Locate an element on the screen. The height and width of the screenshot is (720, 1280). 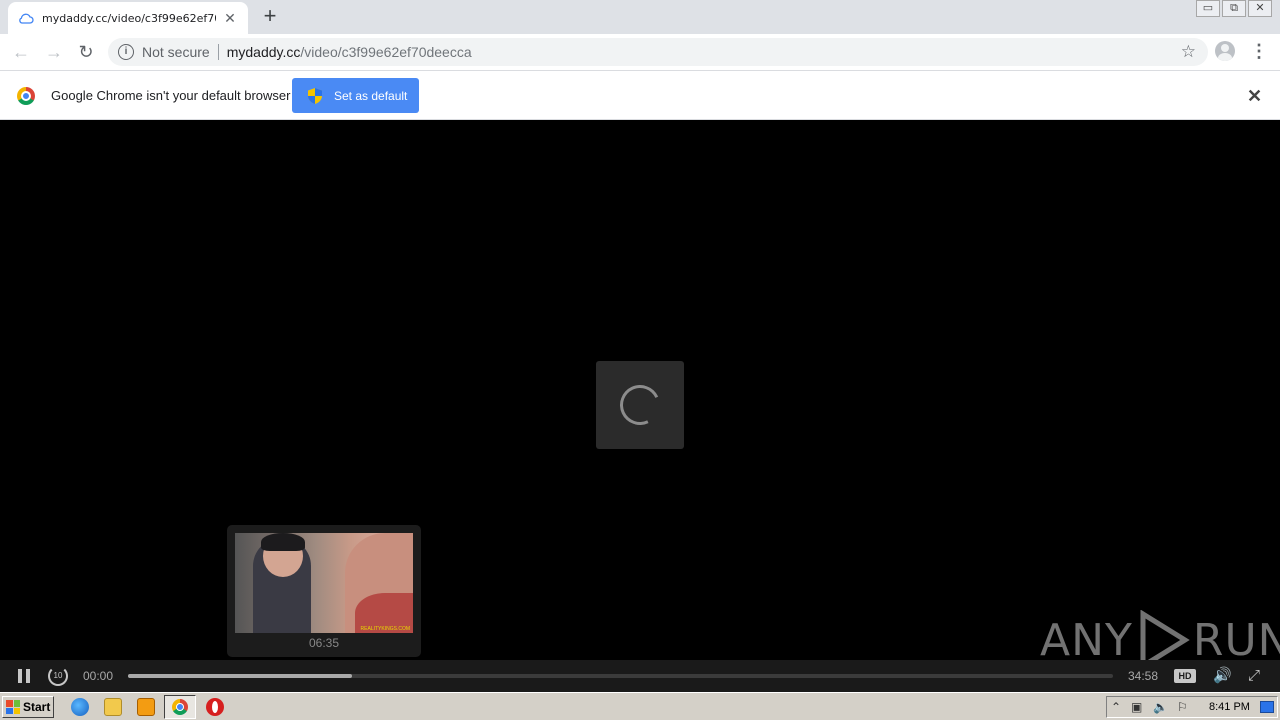
window-controls: ▭ ⧉ ✕ is located at coordinates (1233, 9).